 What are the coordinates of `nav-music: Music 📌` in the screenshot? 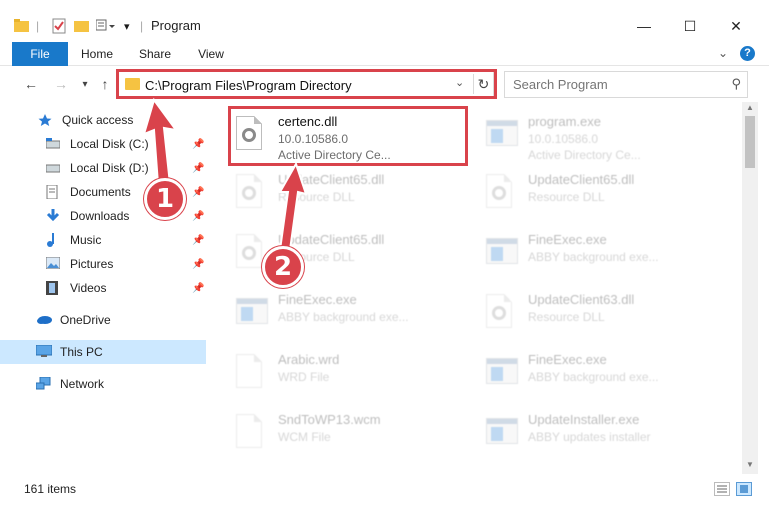 It's located at (103, 240).